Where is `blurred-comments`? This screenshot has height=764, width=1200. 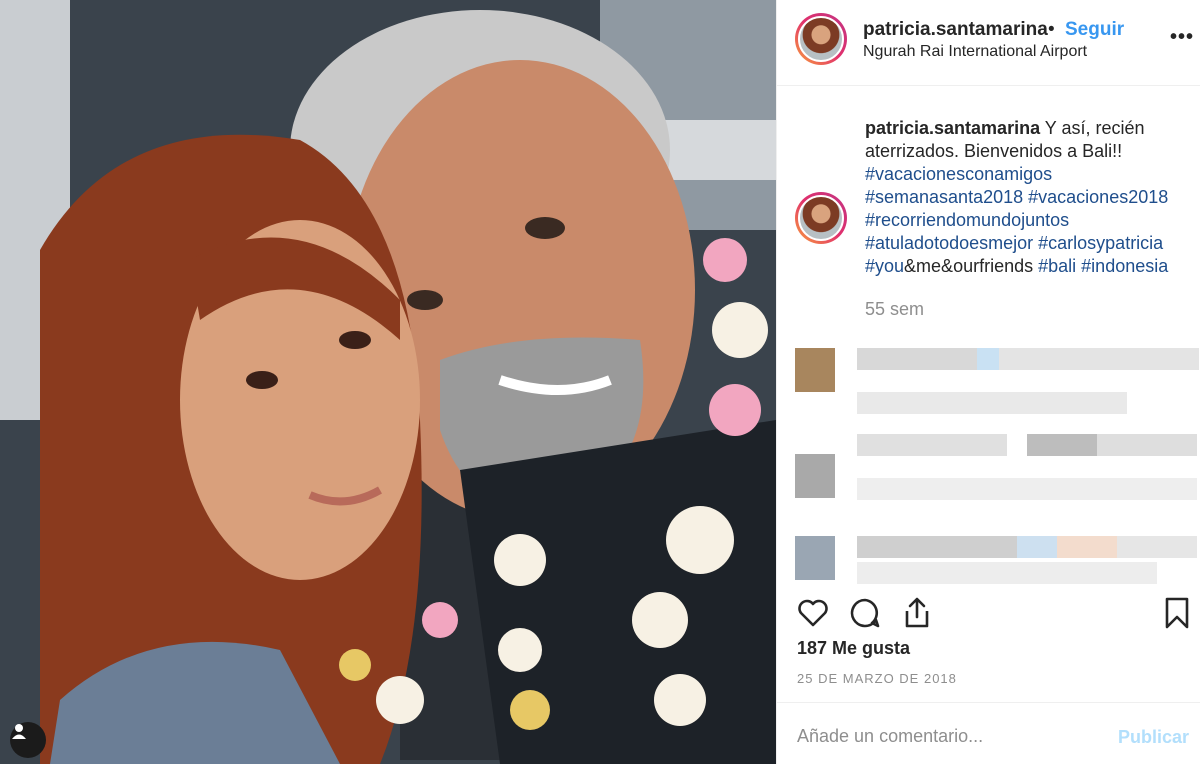
blurred-comments is located at coordinates (995, 457).